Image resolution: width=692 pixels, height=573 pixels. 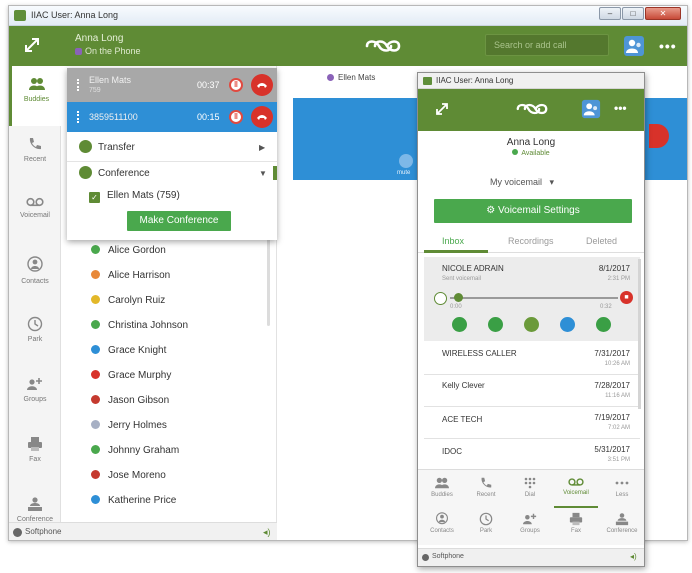 What do you see at coordinates (442, 531) in the screenshot?
I see `nav-label-contacts: Contacts` at bounding box center [442, 531].